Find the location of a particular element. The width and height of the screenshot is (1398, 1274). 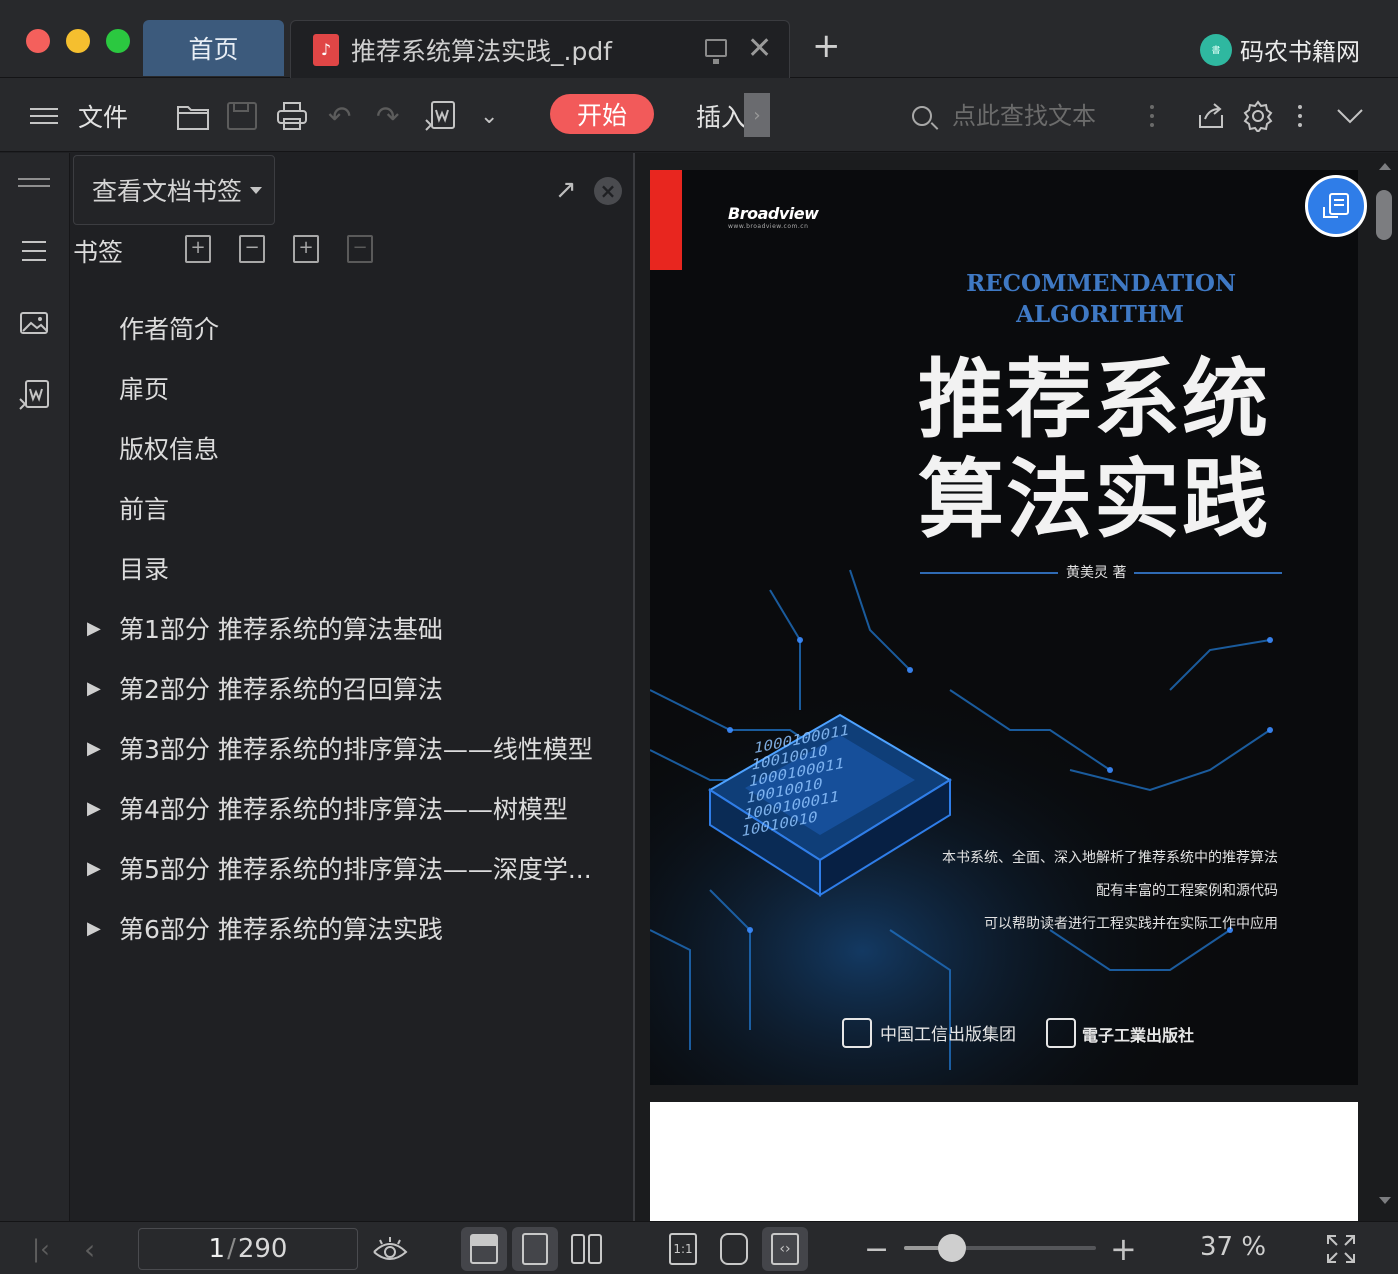

zoom-level: 37 % is located at coordinates (1233, 1247).